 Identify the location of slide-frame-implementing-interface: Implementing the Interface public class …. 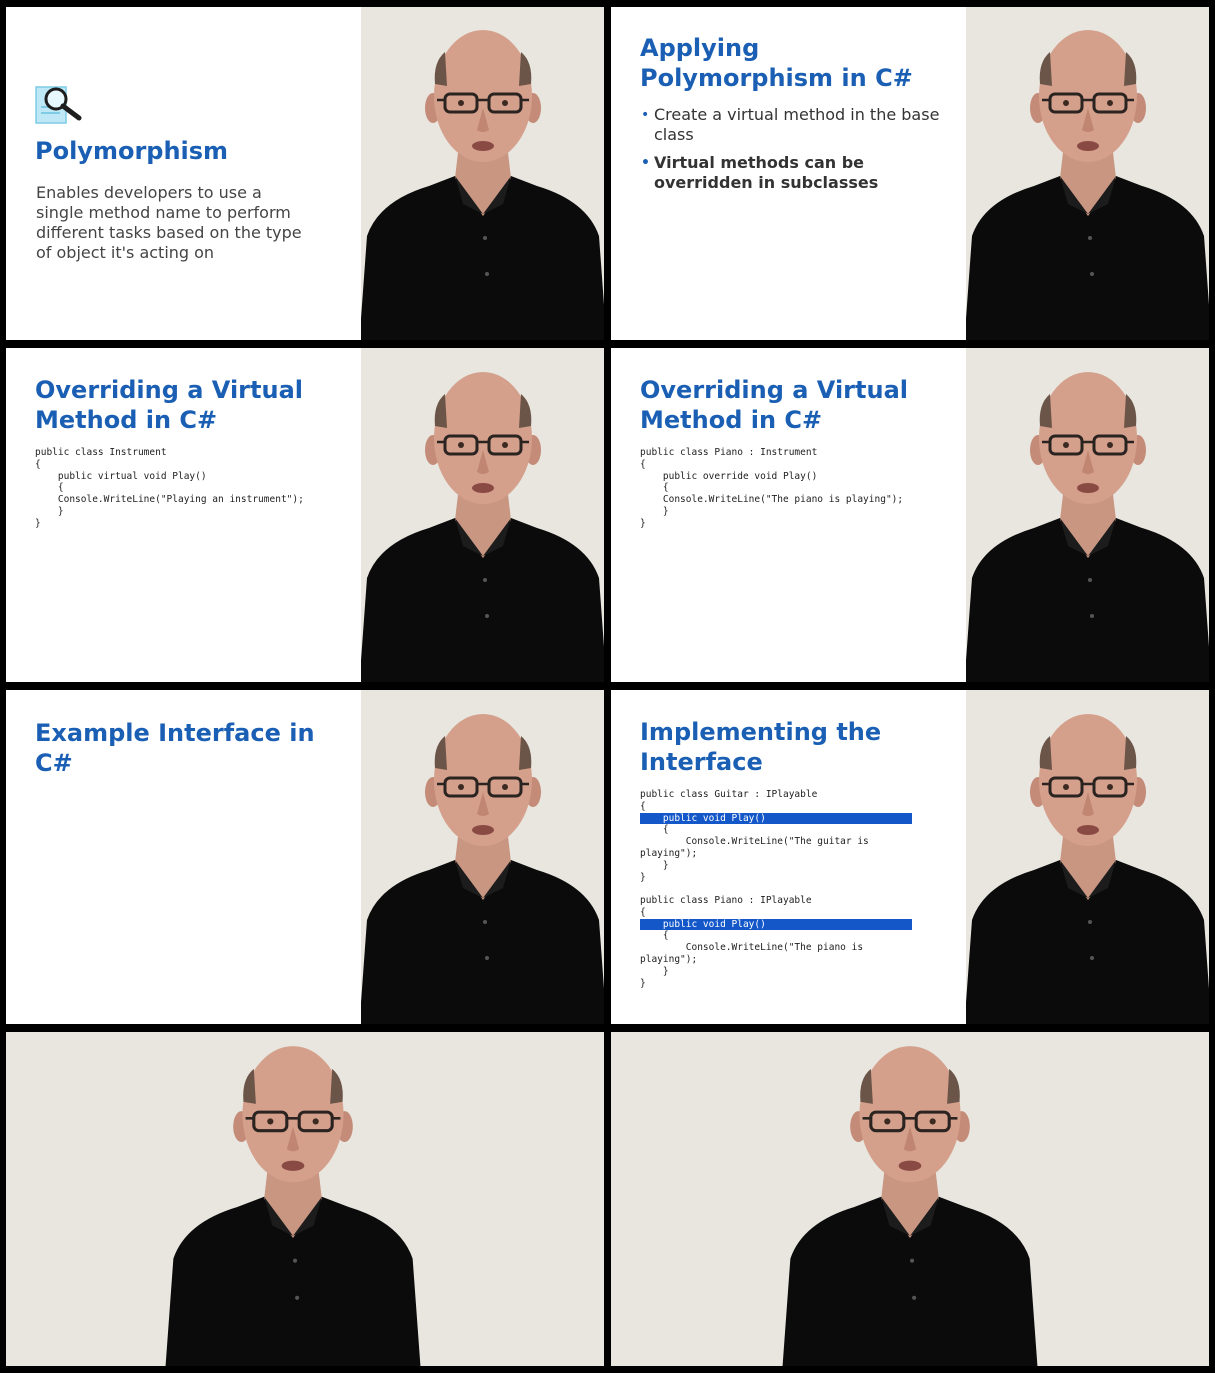
(910, 857).